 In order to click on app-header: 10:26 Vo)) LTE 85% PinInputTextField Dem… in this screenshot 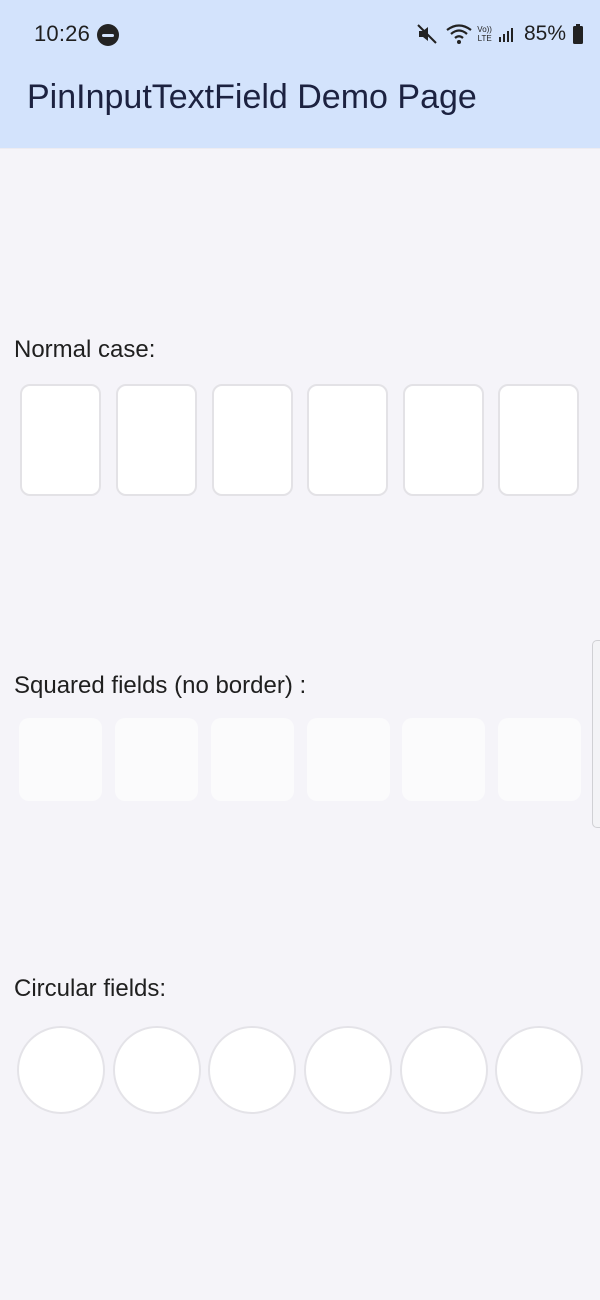, I will do `click(300, 74)`.